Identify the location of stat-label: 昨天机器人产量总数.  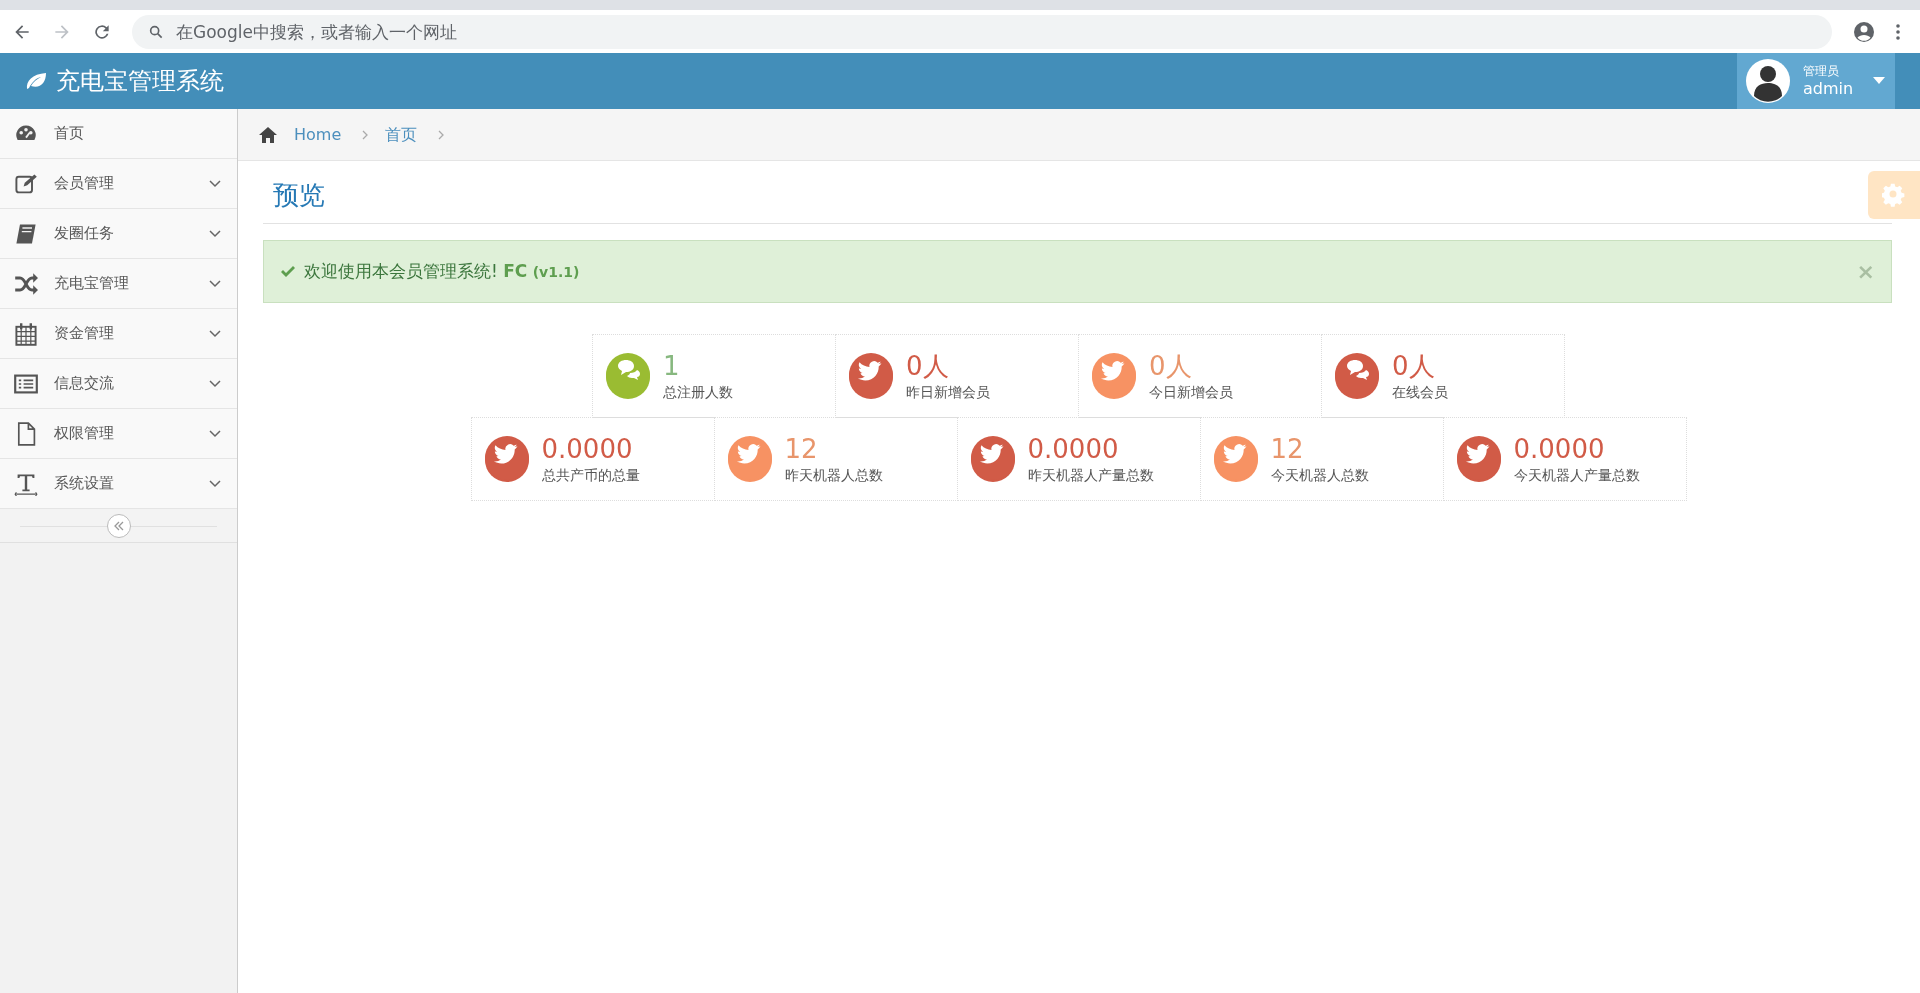
(1090, 475).